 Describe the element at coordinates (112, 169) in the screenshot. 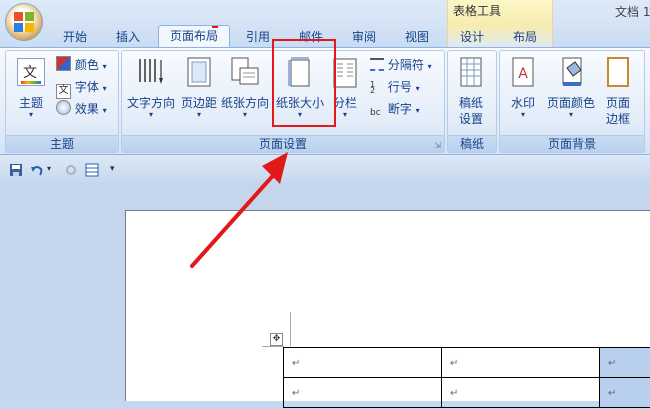

I see `customize-toolbar-icon: ▾` at that location.